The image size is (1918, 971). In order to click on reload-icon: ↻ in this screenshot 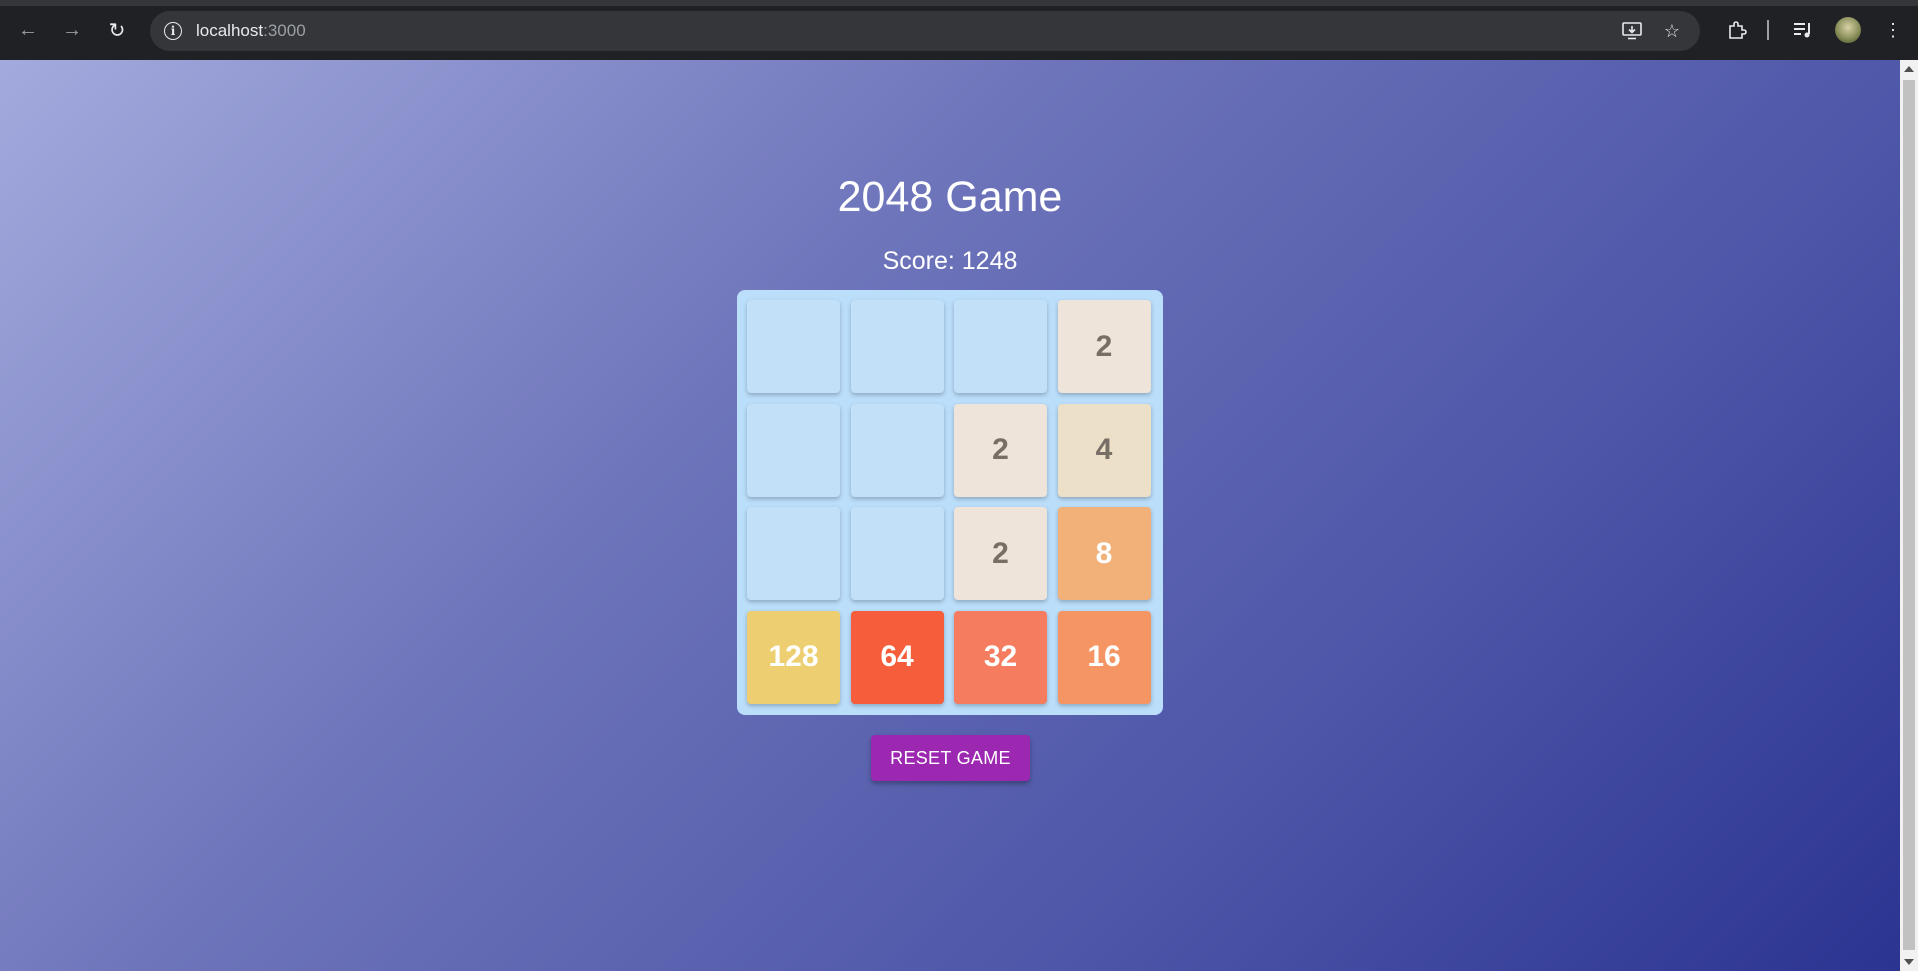, I will do `click(117, 30)`.